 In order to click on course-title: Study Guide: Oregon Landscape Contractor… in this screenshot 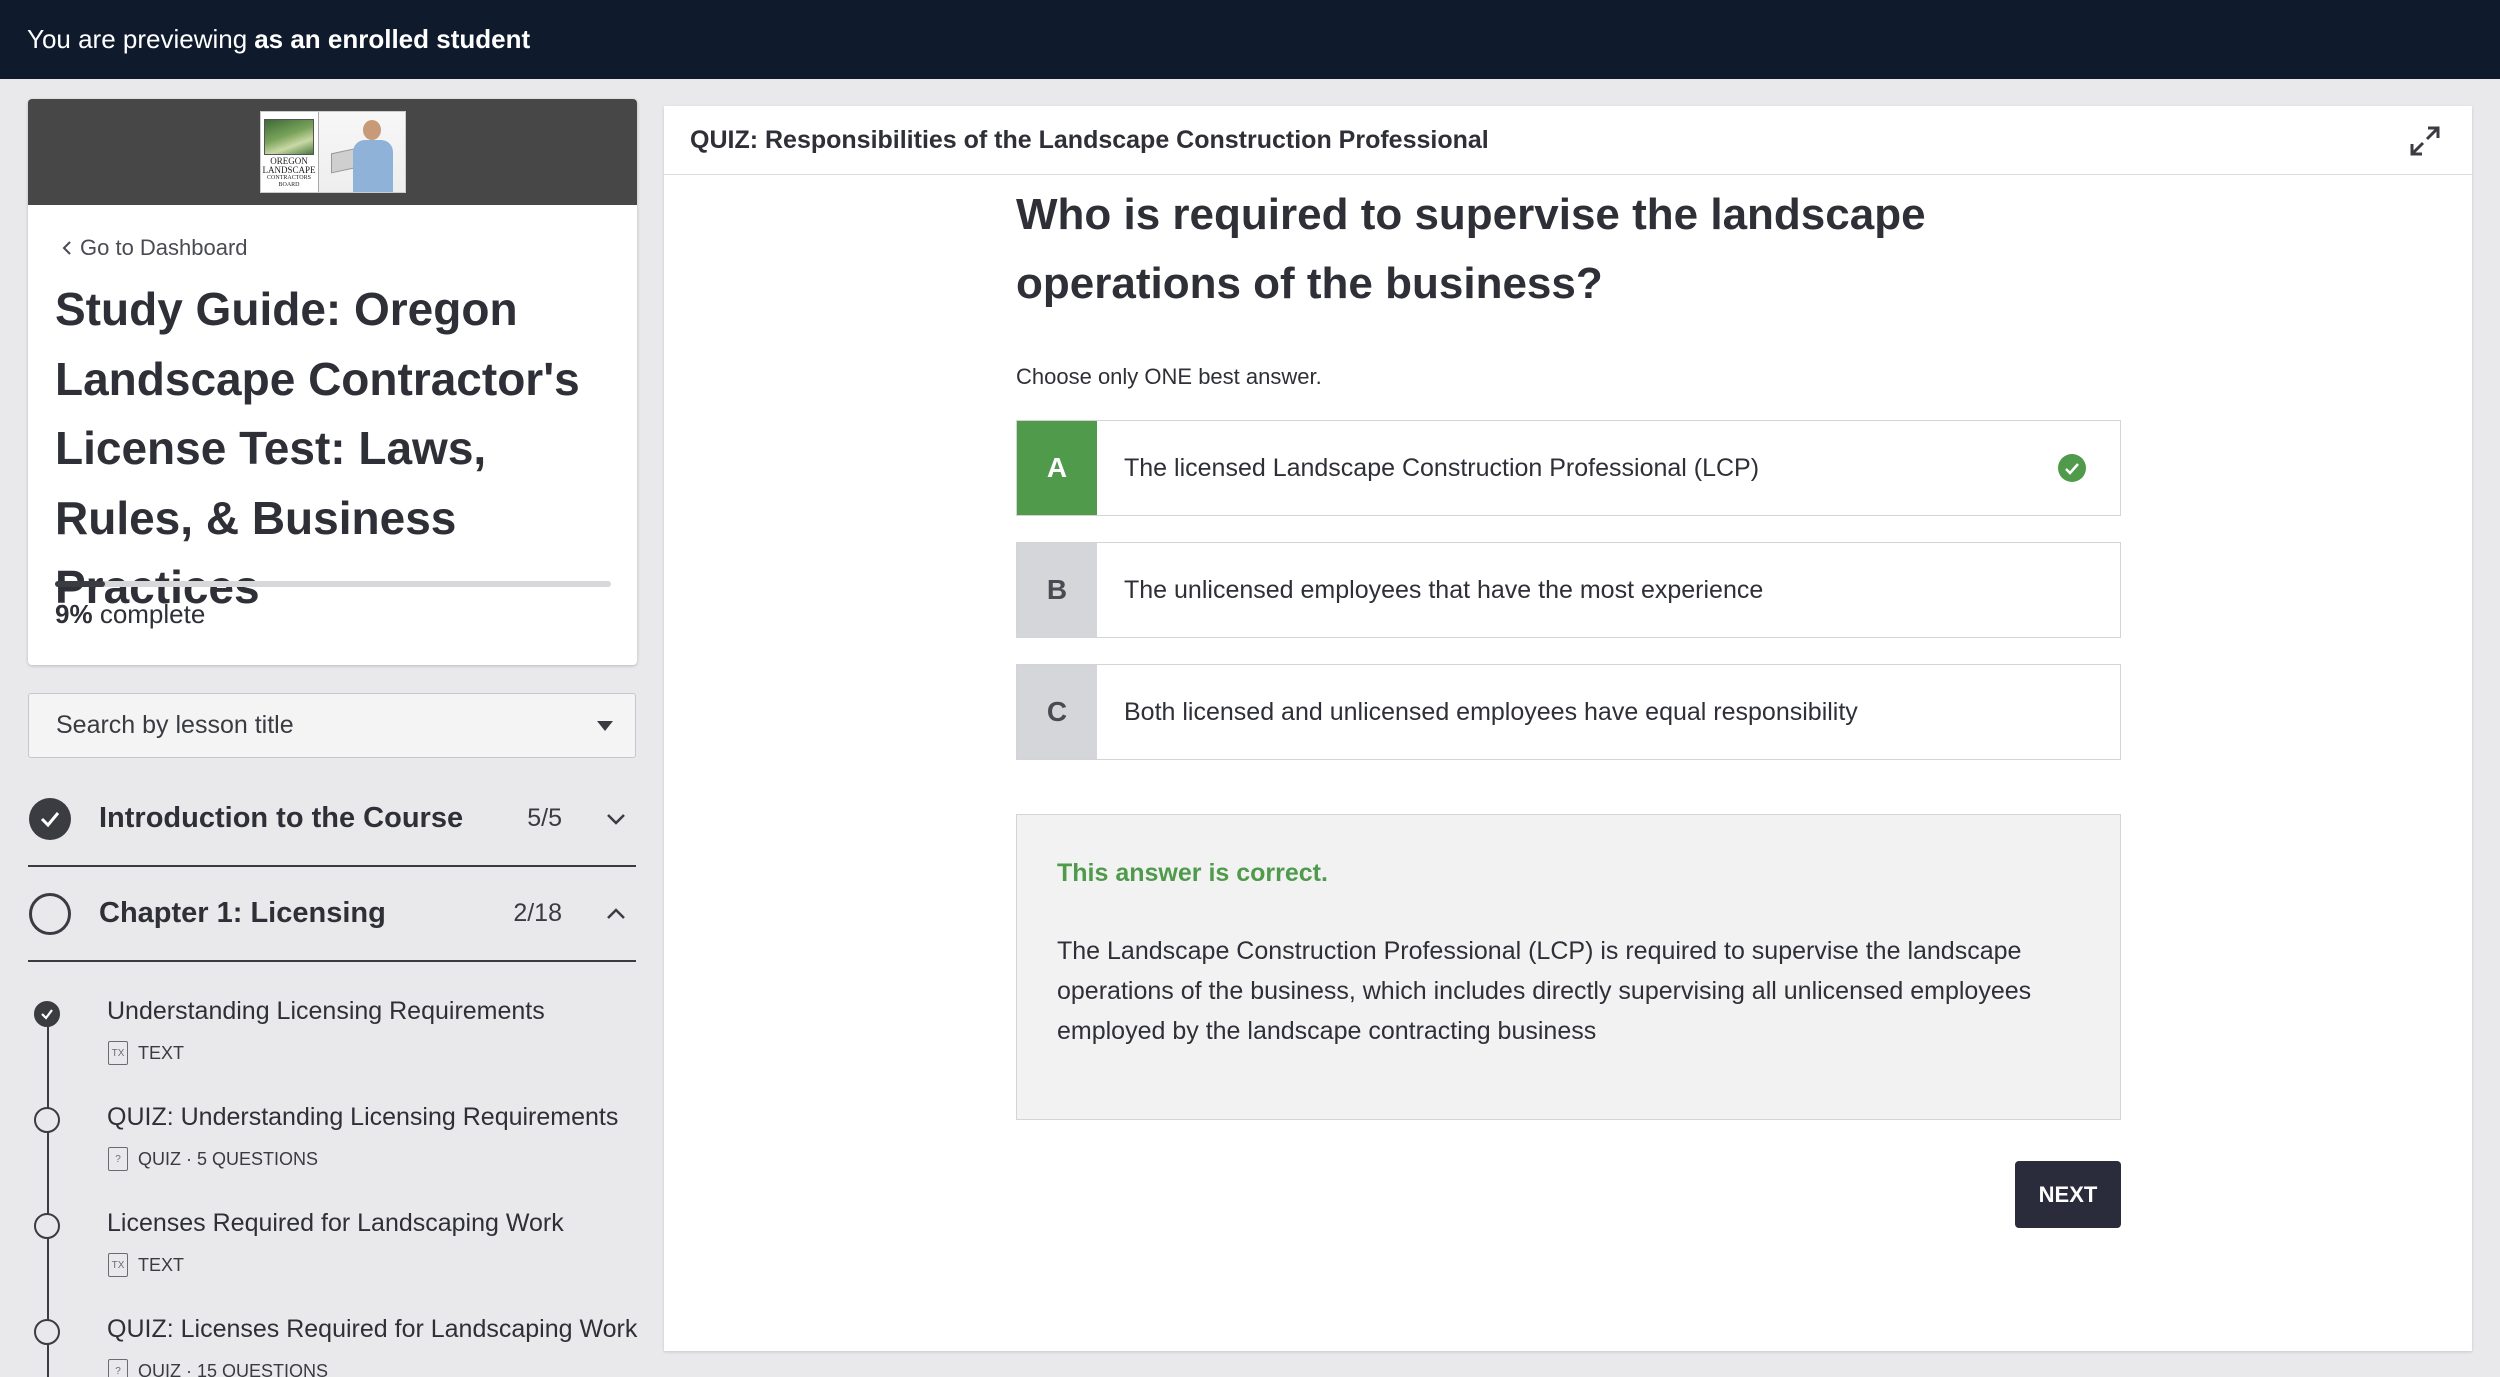, I will do `click(317, 448)`.